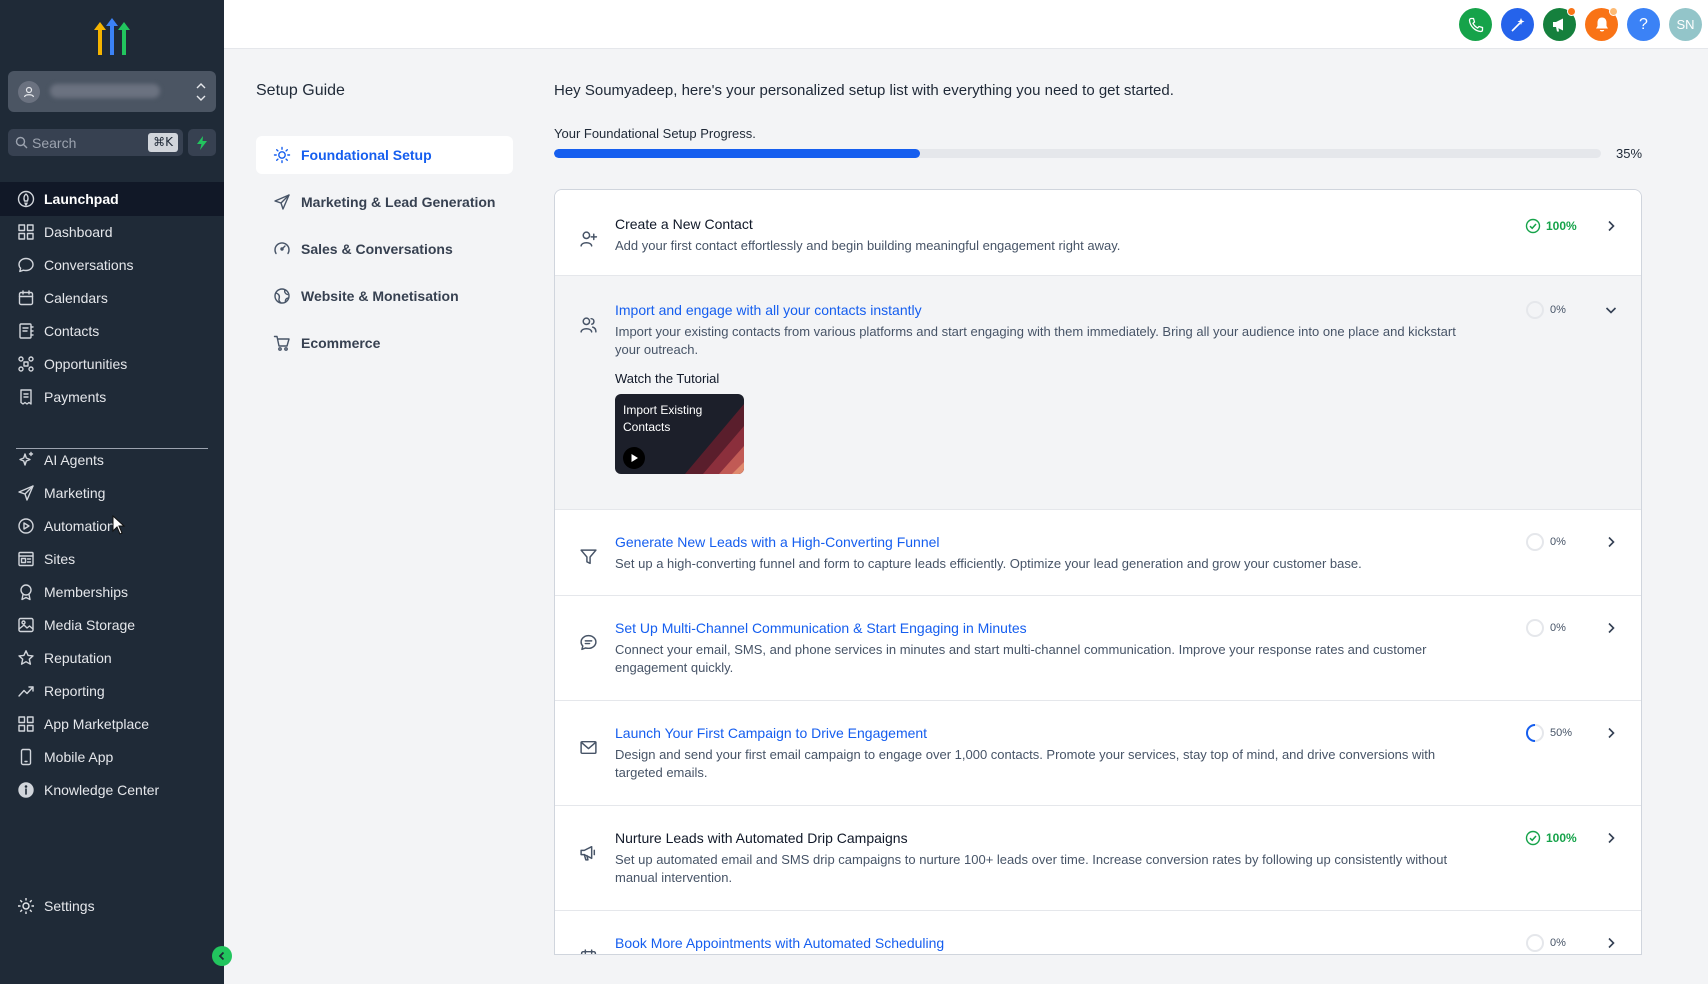  Describe the element at coordinates (384, 202) in the screenshot. I see `guide-tab-marketing-lead-generation: Marketing & Lead Generation` at that location.